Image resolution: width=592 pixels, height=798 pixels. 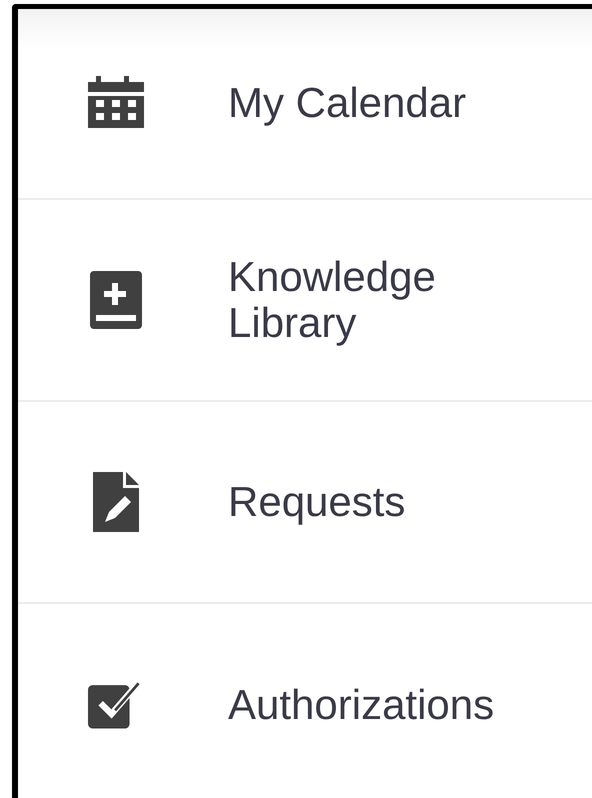 I want to click on book-plus-icon, so click(x=116, y=300).